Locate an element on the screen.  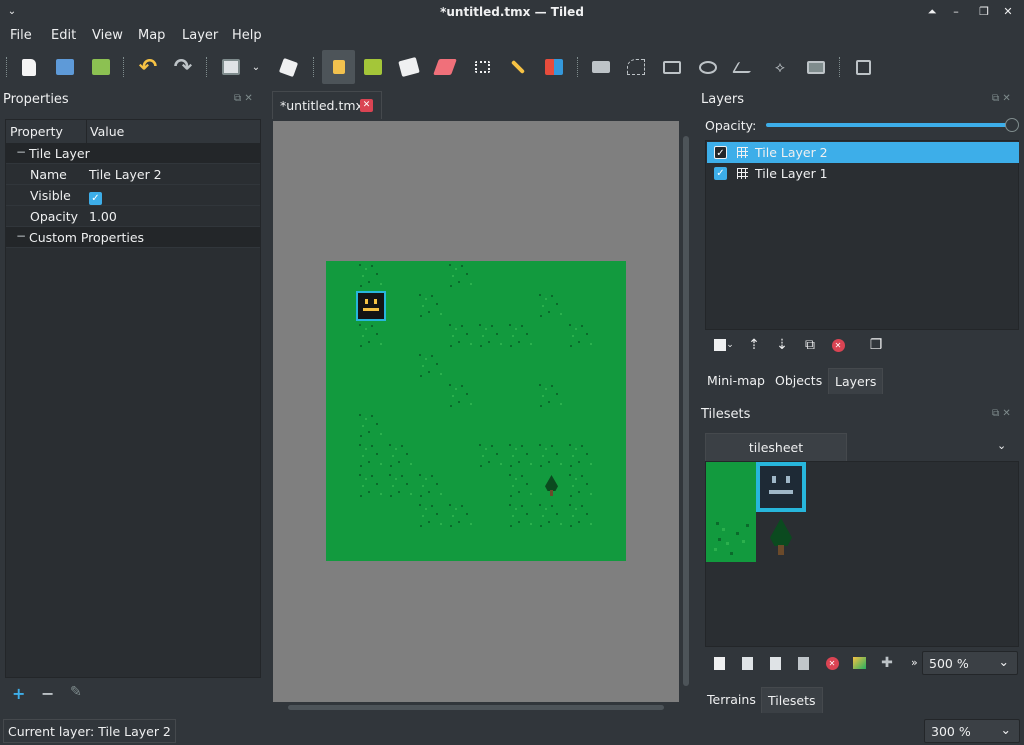
toggle-other-layers-button: ❐ is located at coordinates (876, 345).